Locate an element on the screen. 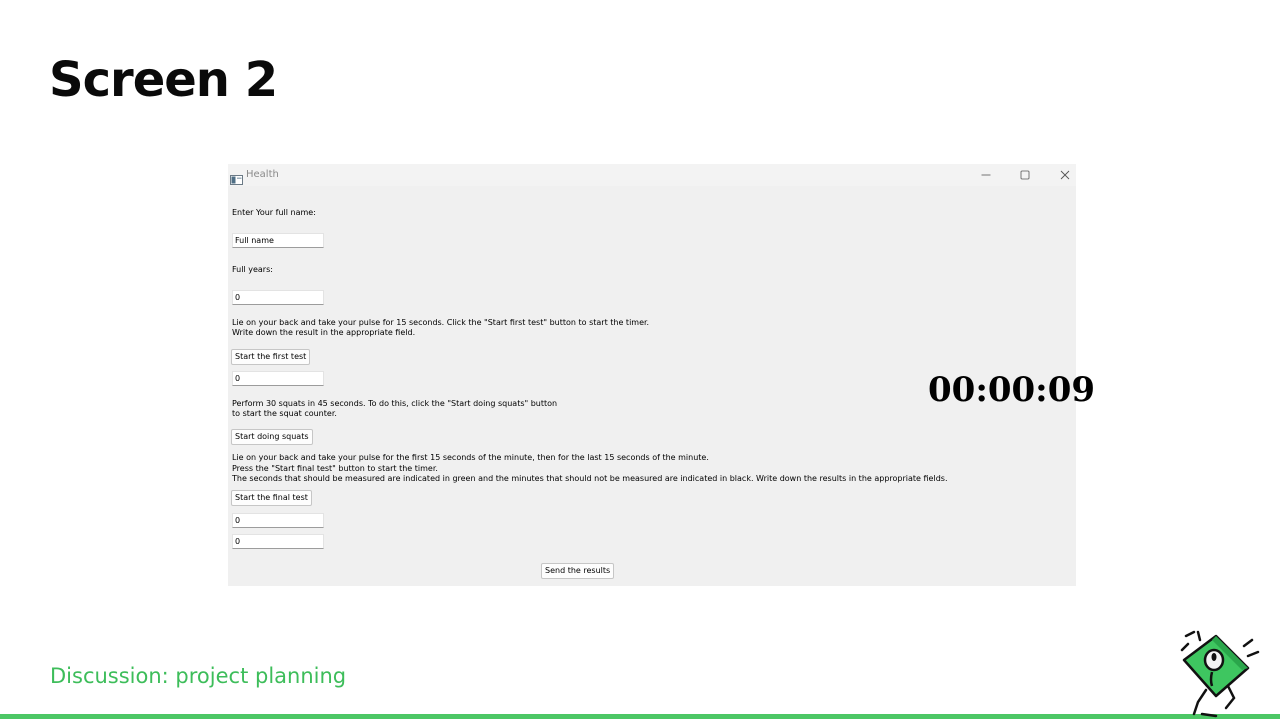 The image size is (1280, 719). full-years-input: 0 is located at coordinates (278, 297).